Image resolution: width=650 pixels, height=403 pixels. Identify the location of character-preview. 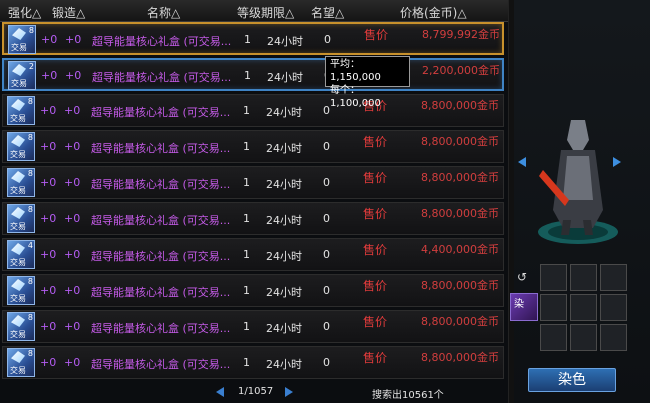
(578, 182).